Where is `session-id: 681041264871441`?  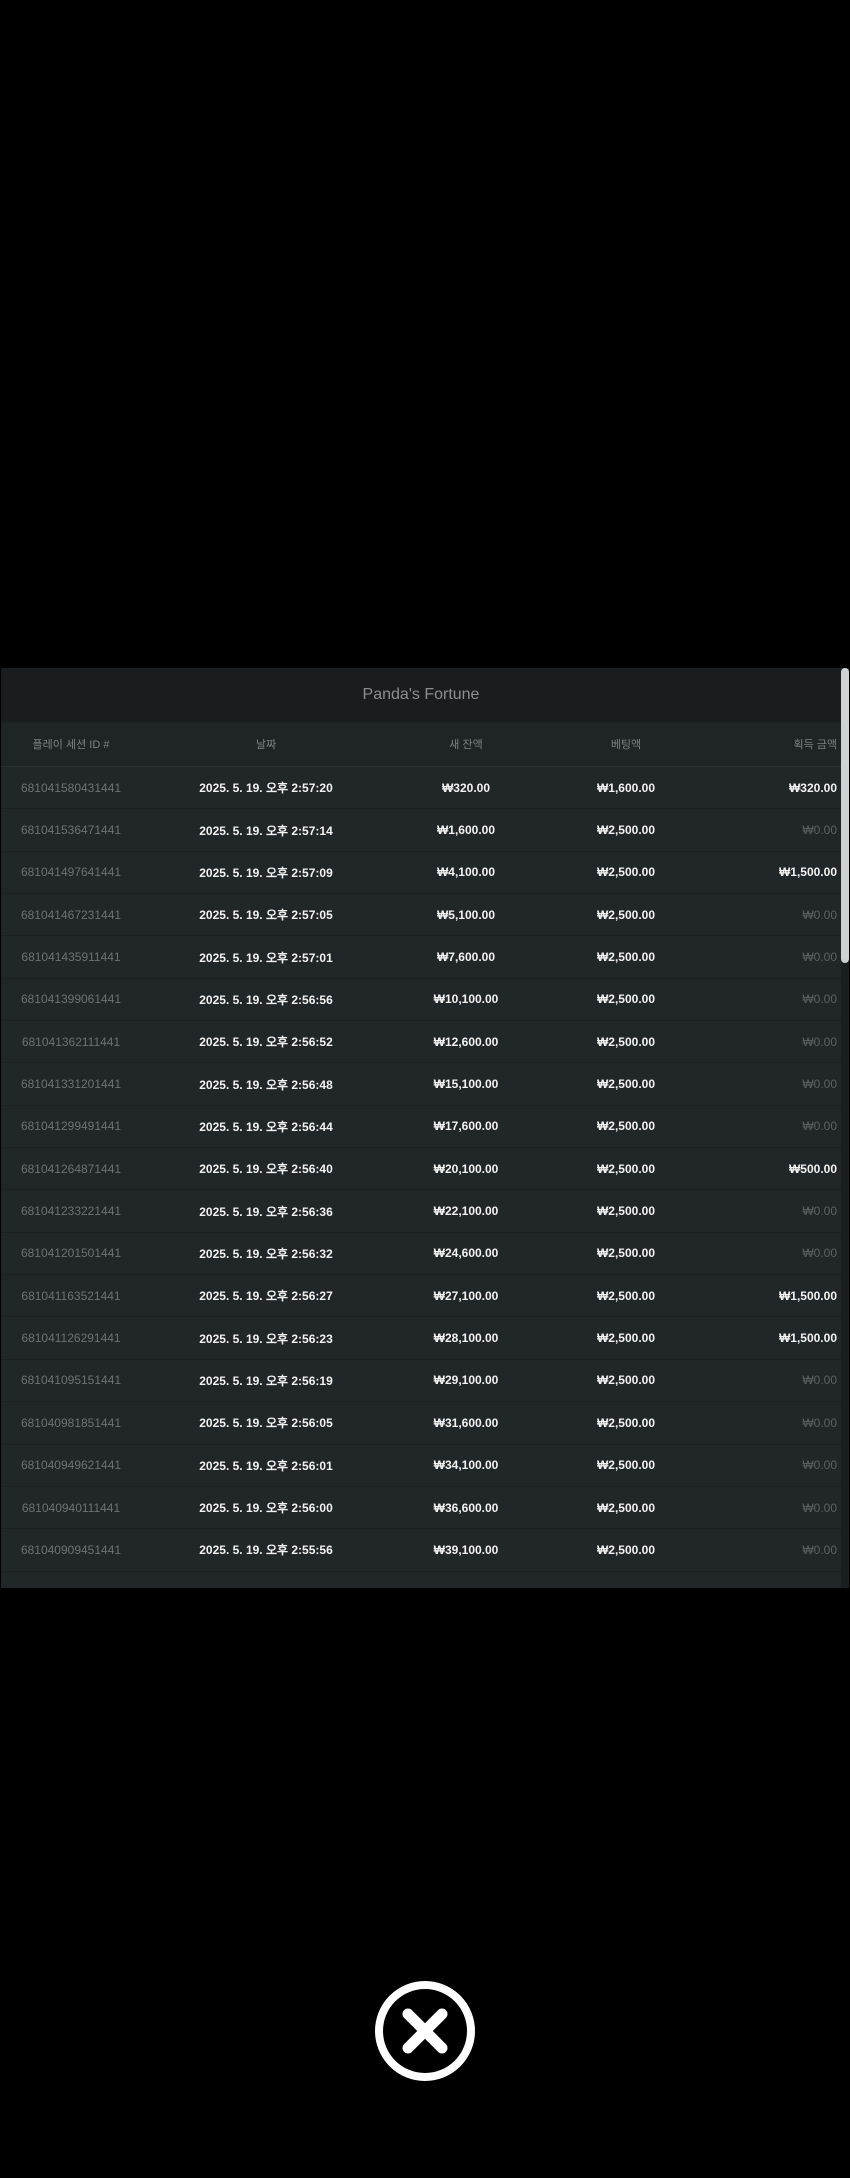
session-id: 681041264871441 is located at coordinates (71, 1168).